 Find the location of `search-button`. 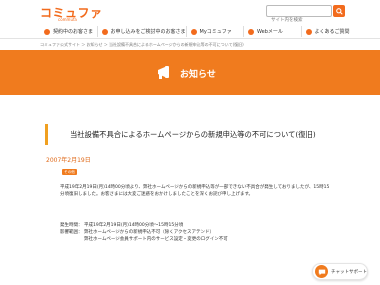

search-button is located at coordinates (339, 11).